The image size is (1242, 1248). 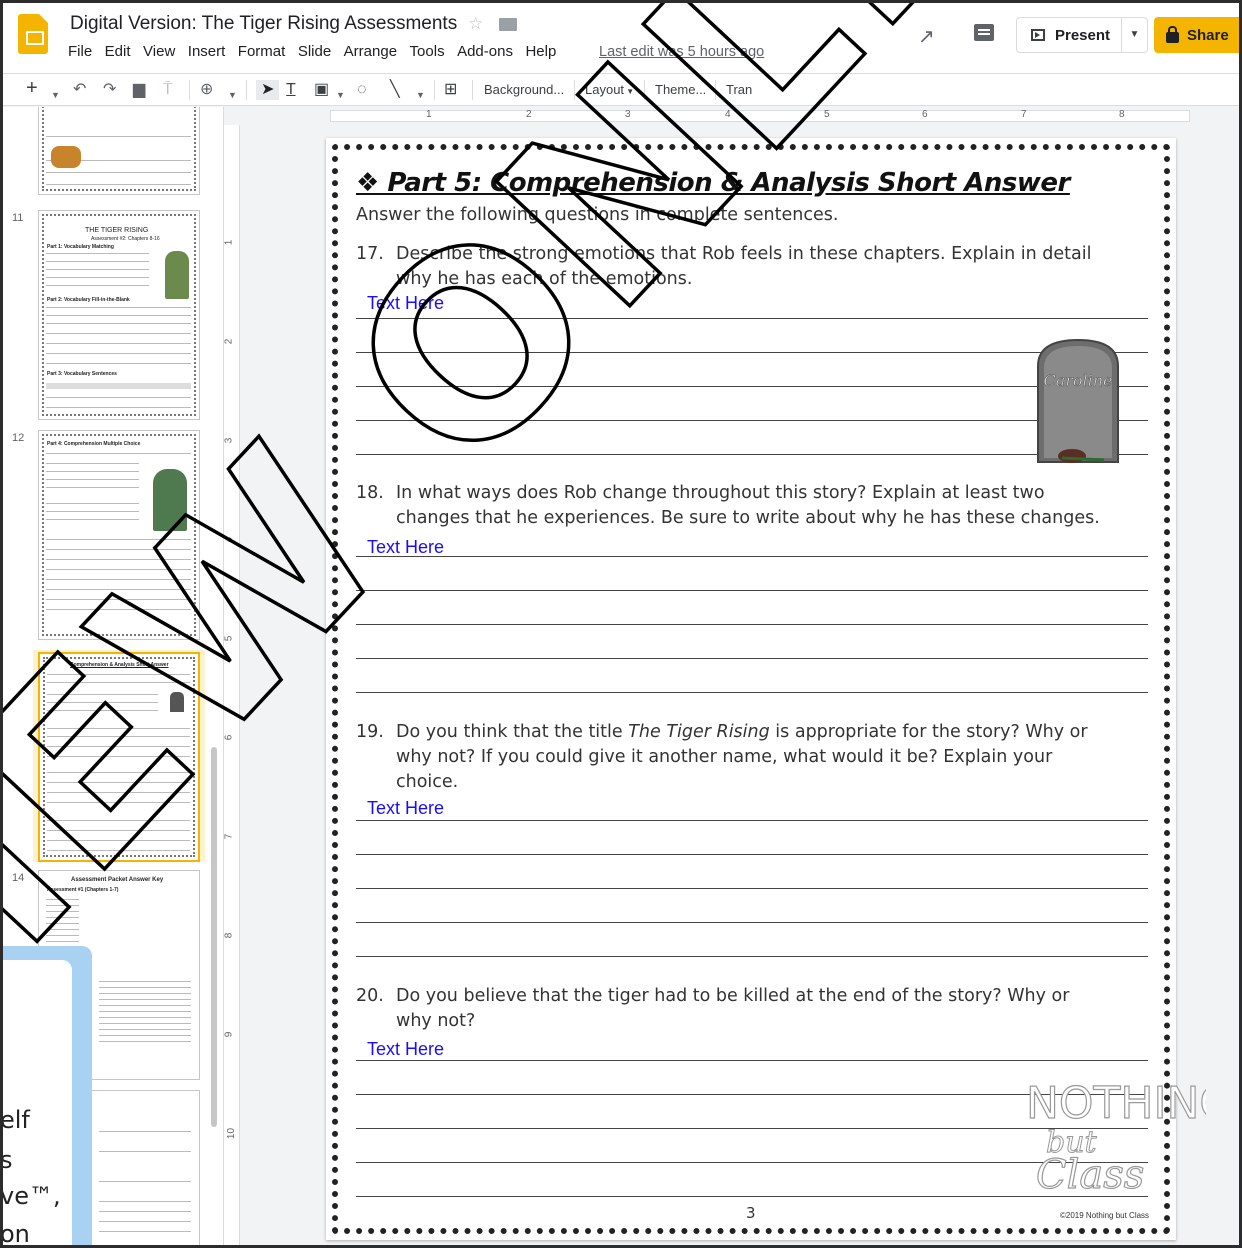 I want to click on menu-file: File, so click(x=80, y=51).